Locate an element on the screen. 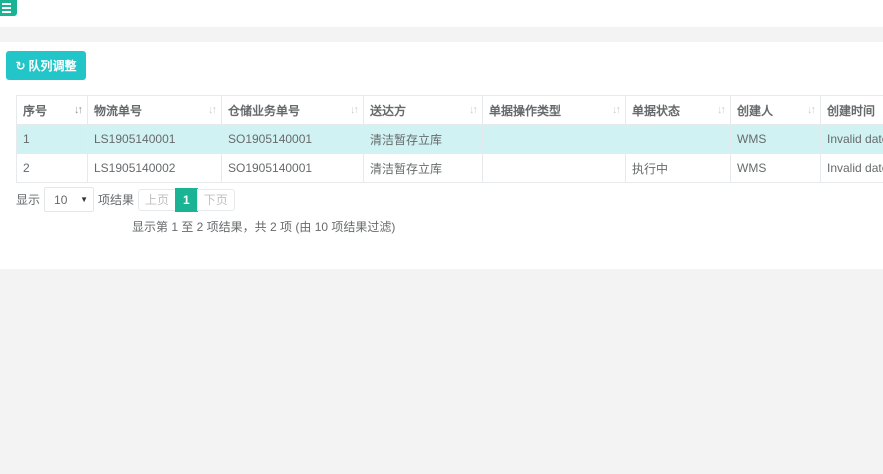 This screenshot has width=883, height=474. next-page-button: 下页 is located at coordinates (215, 199).